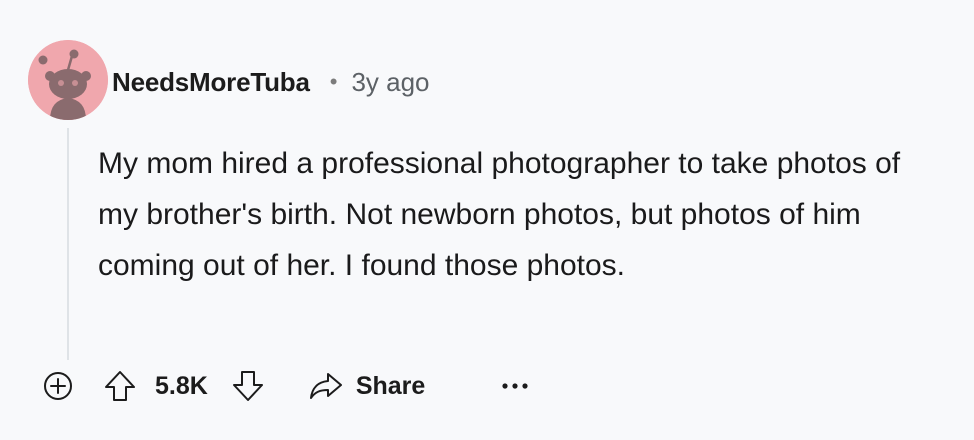  Describe the element at coordinates (285, 386) in the screenshot. I see `comment-action-bar: 5.8K Share` at that location.